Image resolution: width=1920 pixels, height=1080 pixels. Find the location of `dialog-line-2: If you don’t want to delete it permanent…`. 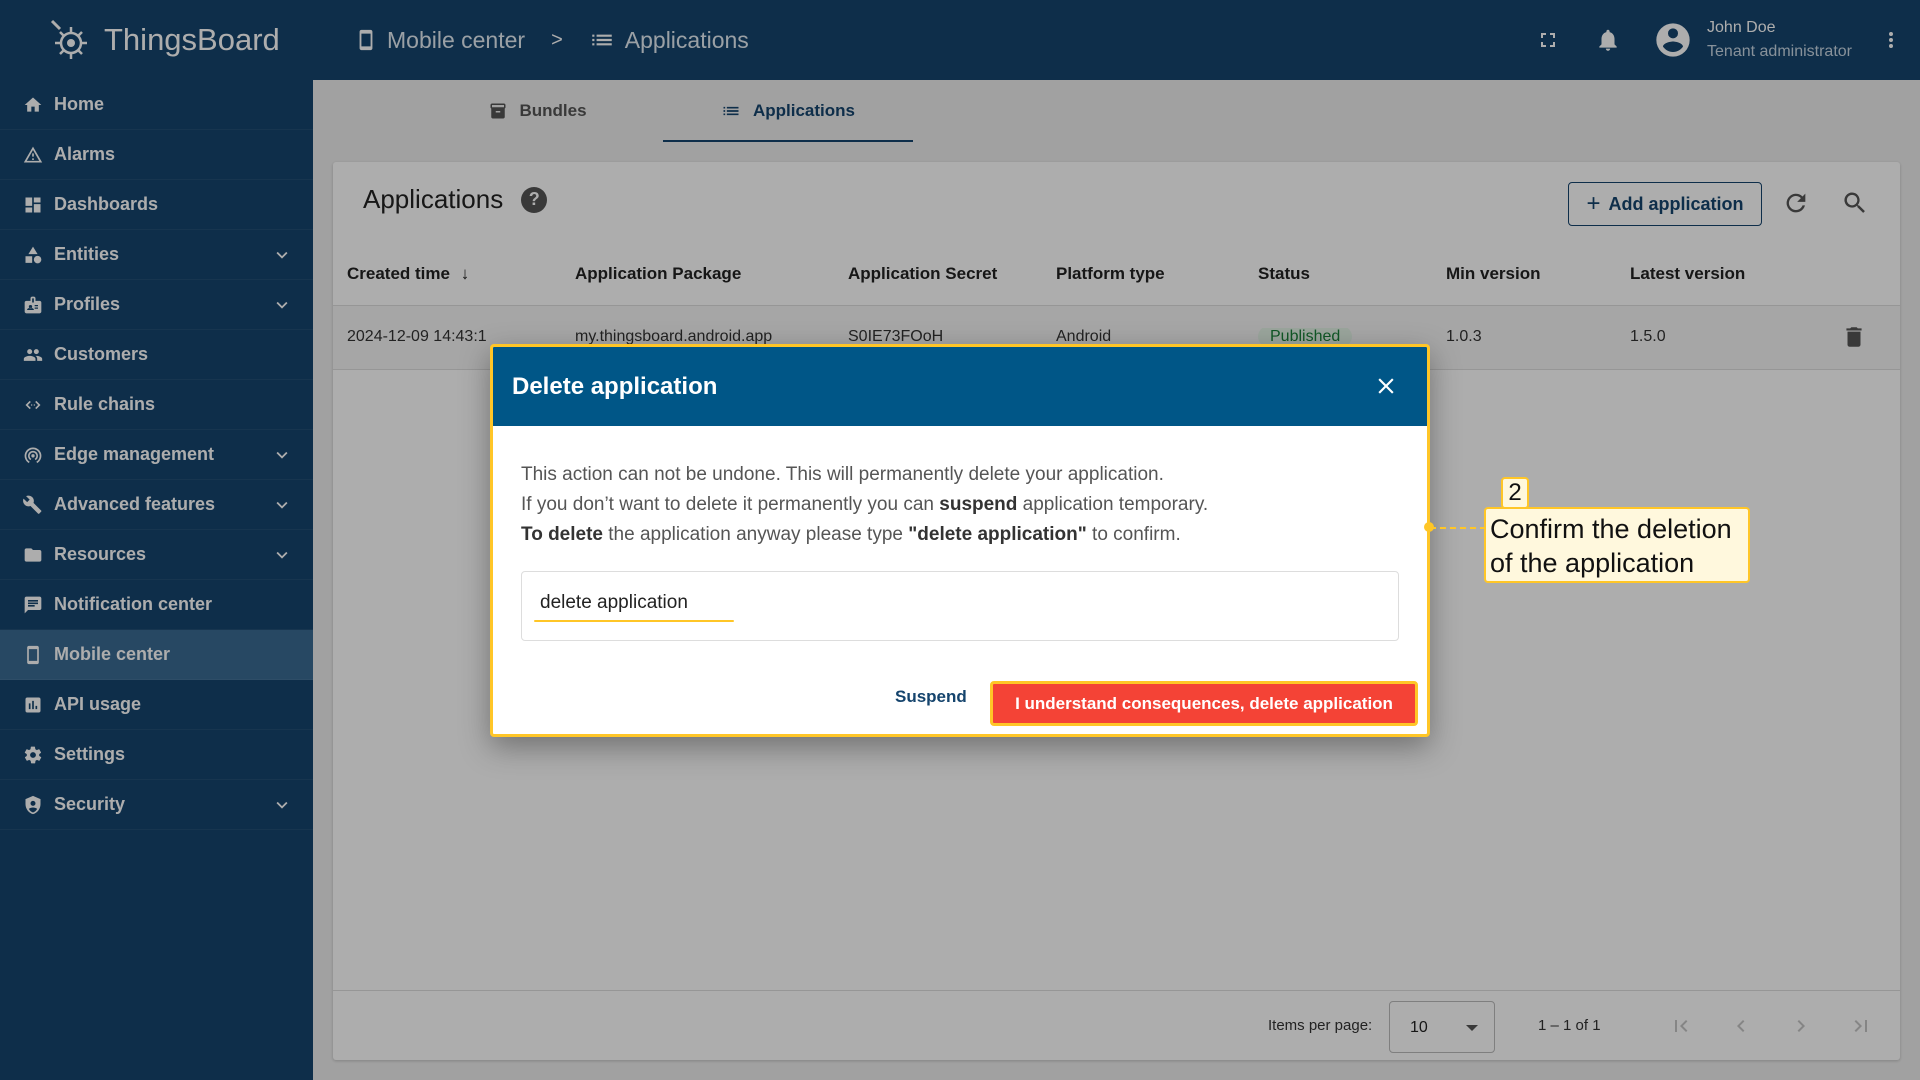

dialog-line-2: If you don’t want to delete it permanent… is located at coordinates (960, 505).